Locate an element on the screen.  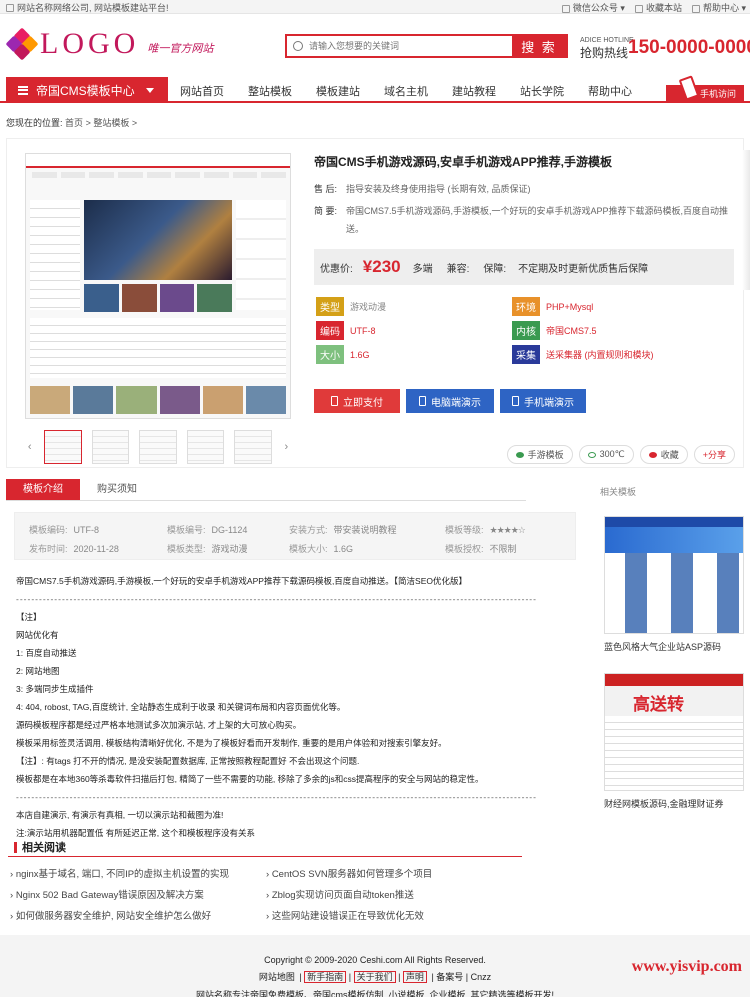
category-dropdown: 帝国CMS模板中心 is located at coordinates (87, 90).